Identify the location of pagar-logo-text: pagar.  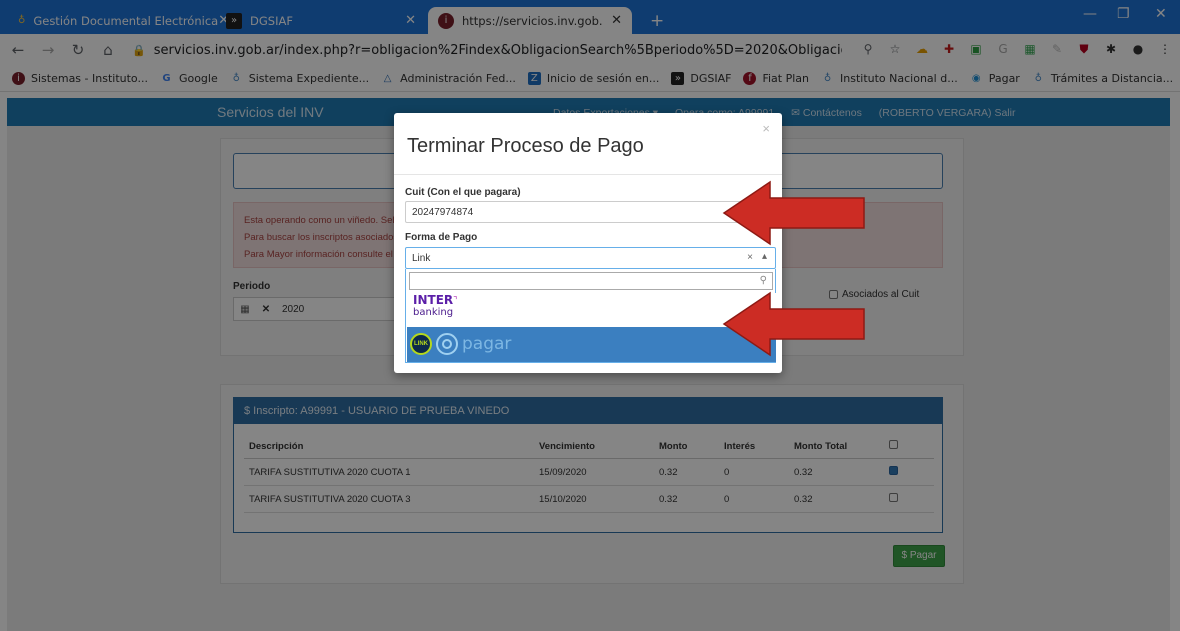
(487, 344).